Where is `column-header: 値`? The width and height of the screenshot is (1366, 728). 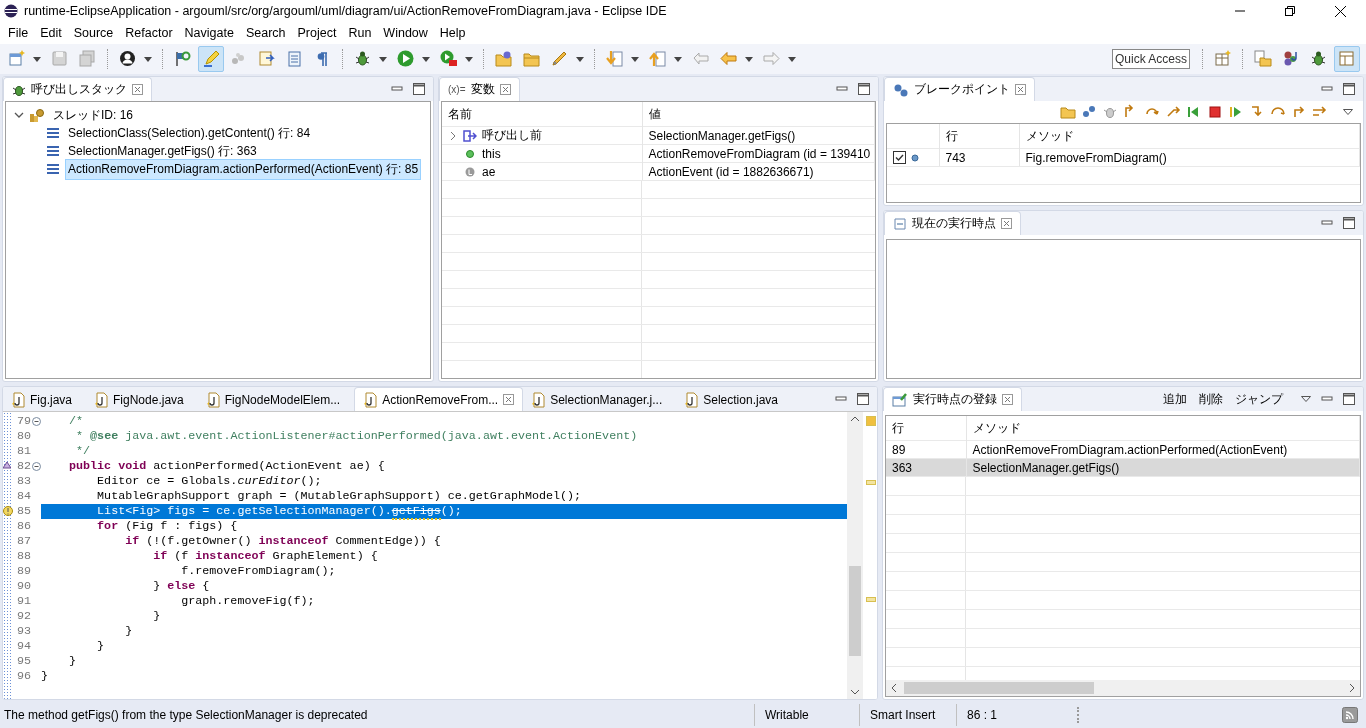
column-header: 値 is located at coordinates (758, 114).